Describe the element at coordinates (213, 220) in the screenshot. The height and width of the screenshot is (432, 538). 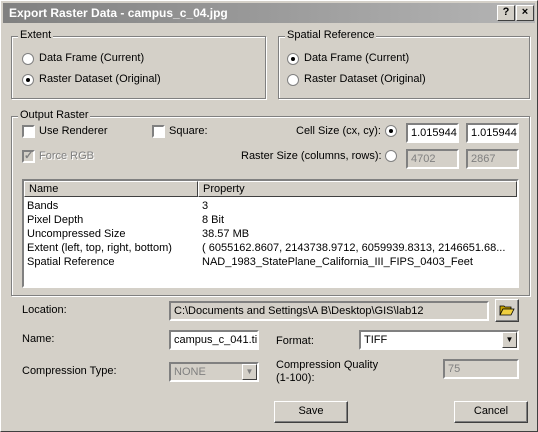
I see `property-value: 8 Bit` at that location.